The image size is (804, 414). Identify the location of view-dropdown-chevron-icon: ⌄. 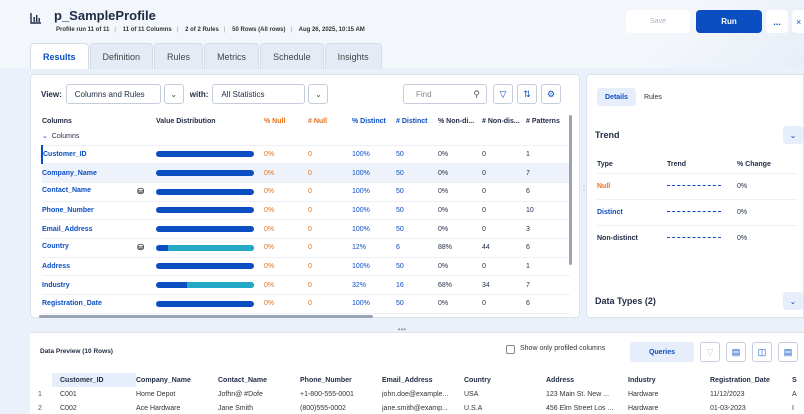
(173, 94).